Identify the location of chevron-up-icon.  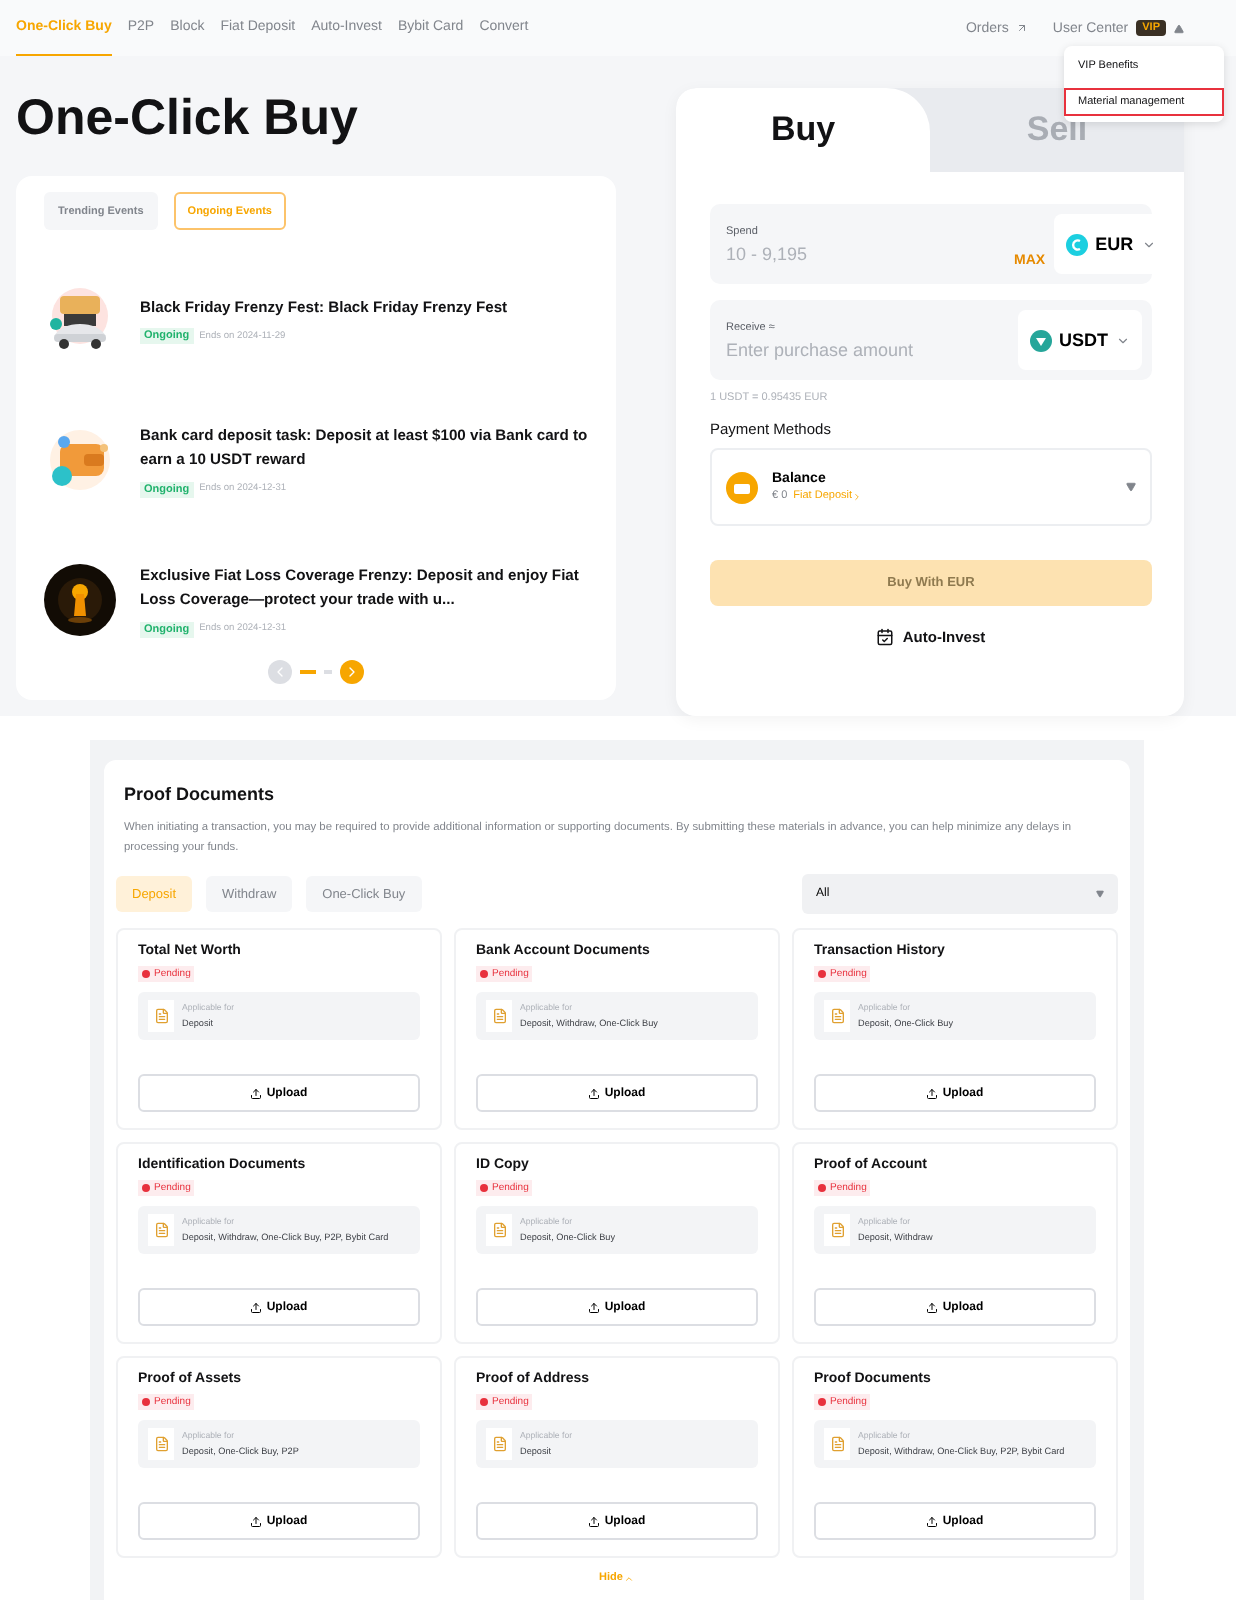
(629, 1578).